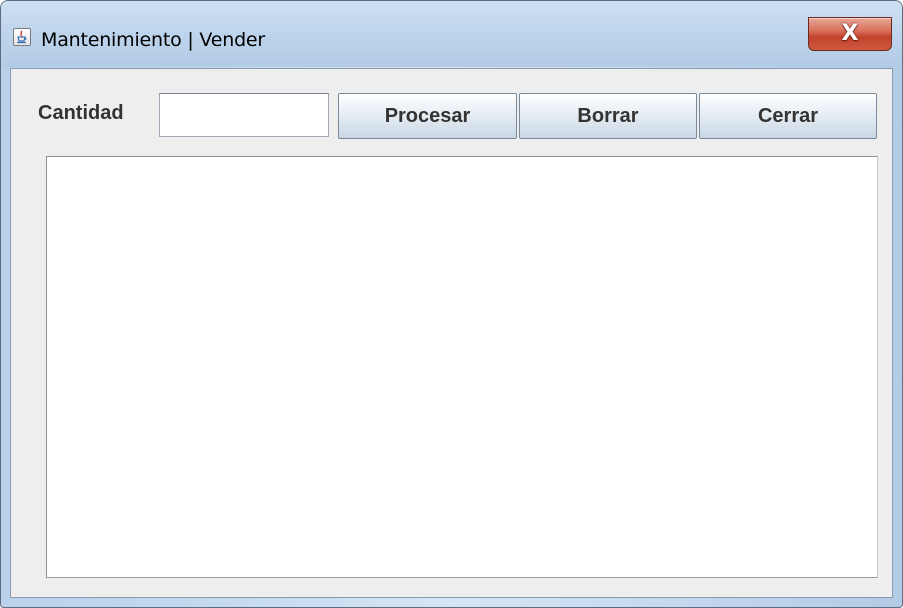 This screenshot has height=608, width=903. Describe the element at coordinates (788, 116) in the screenshot. I see `cerrar-button: Cerrar` at that location.